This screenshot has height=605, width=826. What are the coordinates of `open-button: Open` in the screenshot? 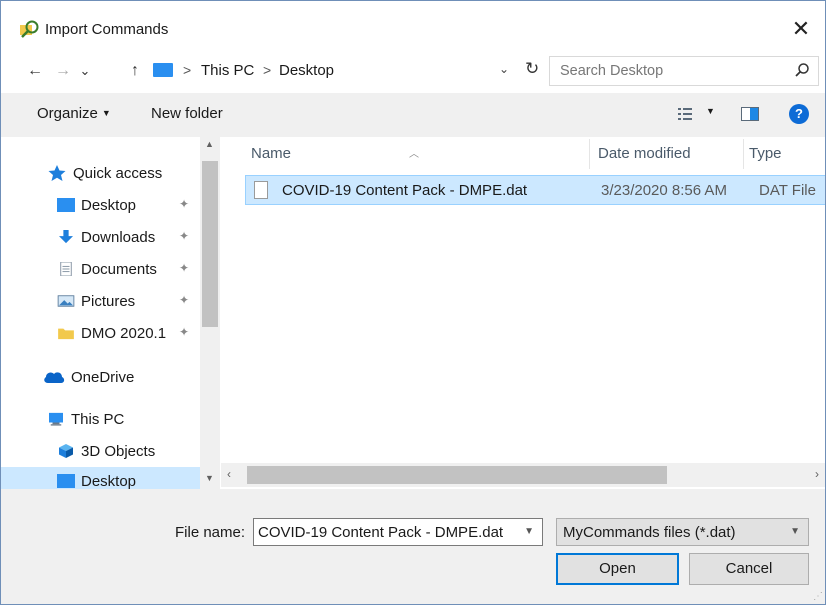 It's located at (617, 569).